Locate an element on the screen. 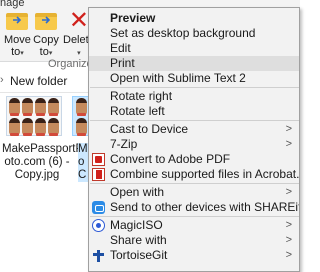 Image resolution: width=320 pixels, height=272 pixels. magiciso-icon is located at coordinates (98, 225).